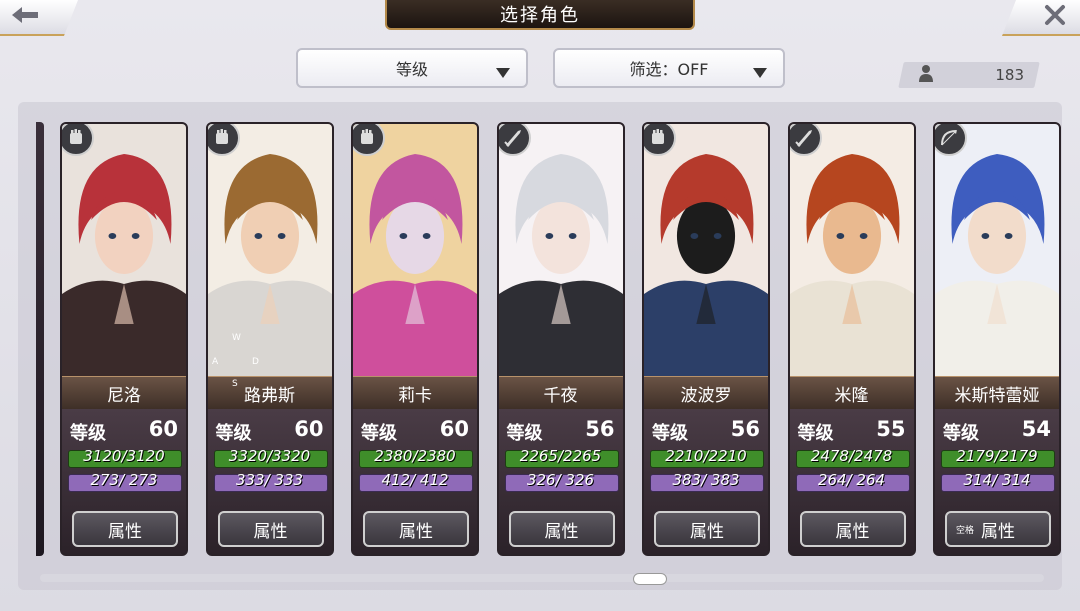 The height and width of the screenshot is (611, 1080). Describe the element at coordinates (560, 456) in the screenshot. I see `hp-value: 2265/2265` at that location.